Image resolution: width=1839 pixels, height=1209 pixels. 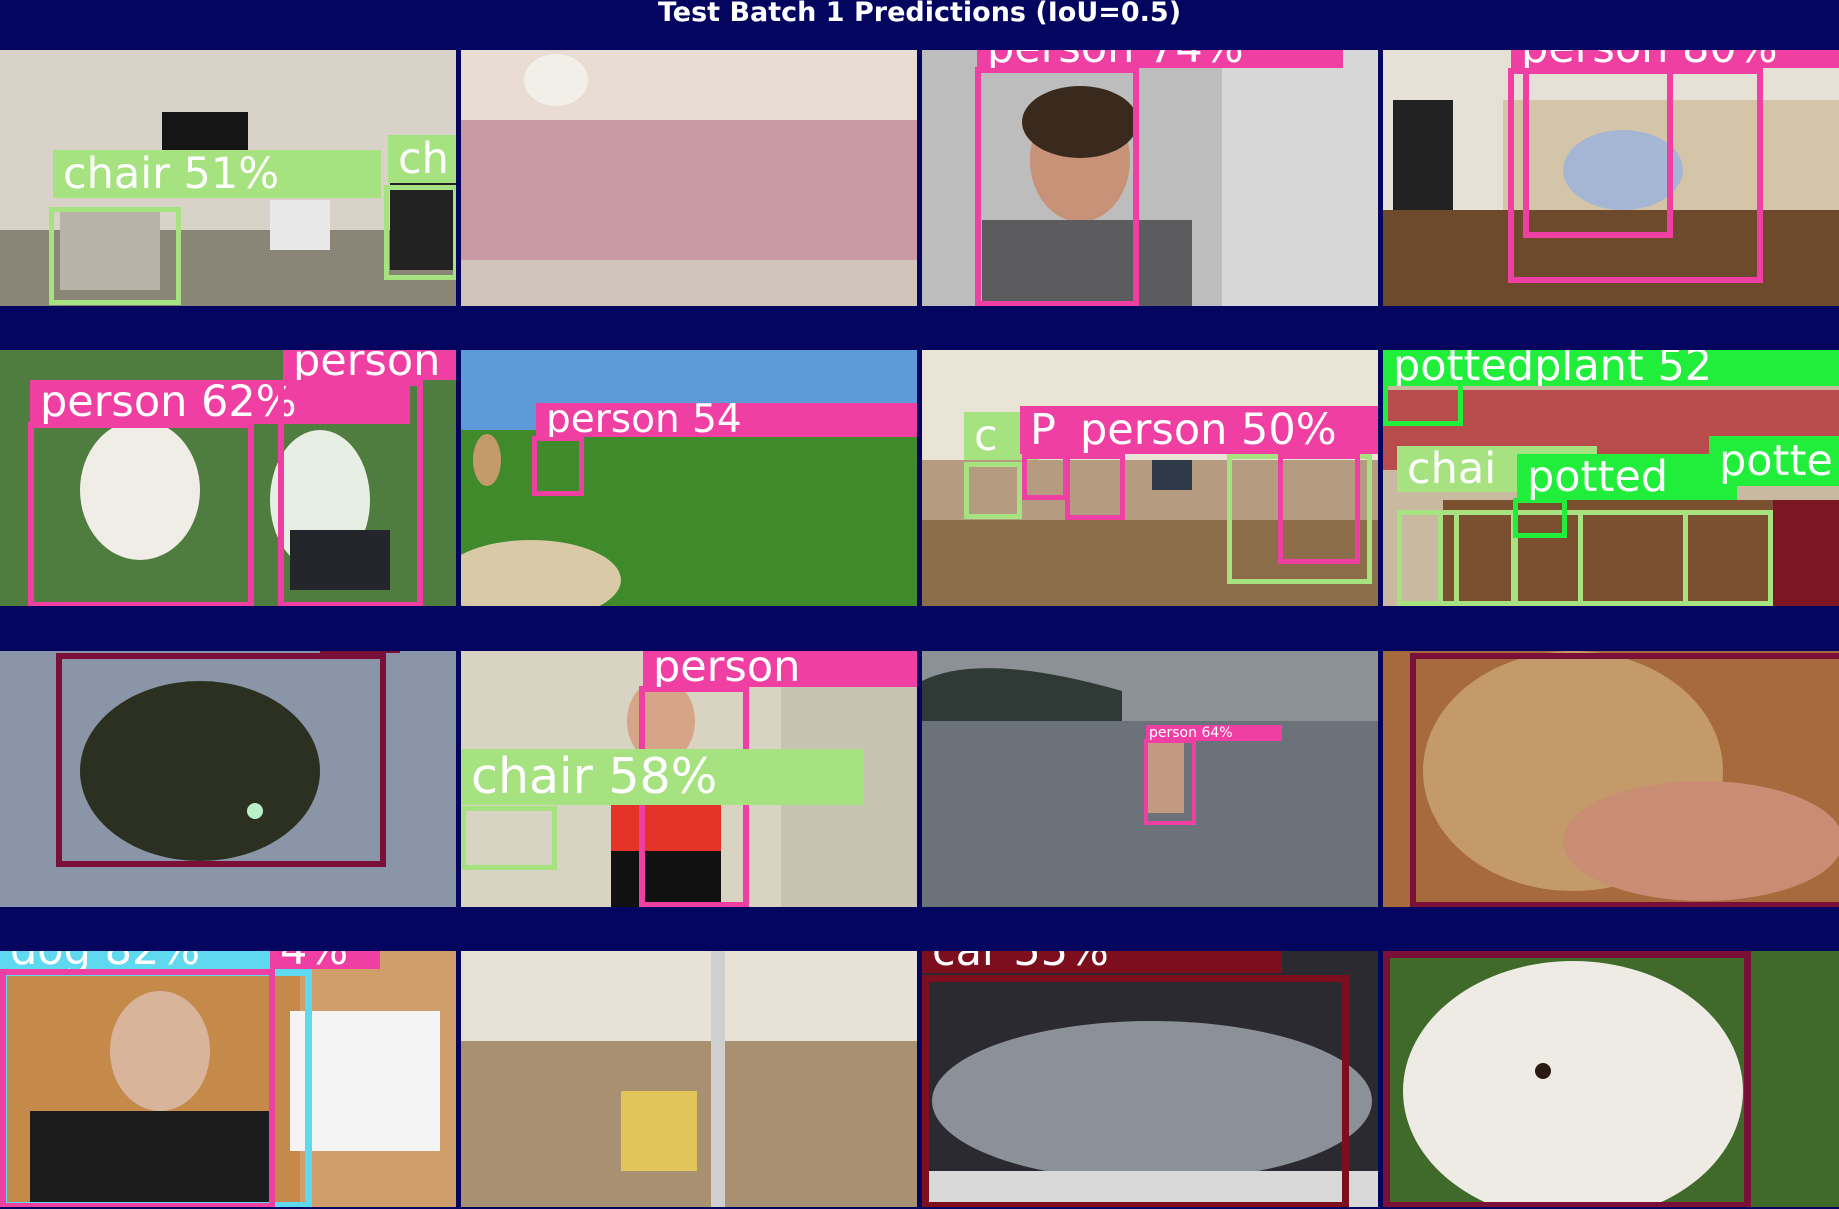 I want to click on image-tile: person chair 58%, so click(x=689, y=779).